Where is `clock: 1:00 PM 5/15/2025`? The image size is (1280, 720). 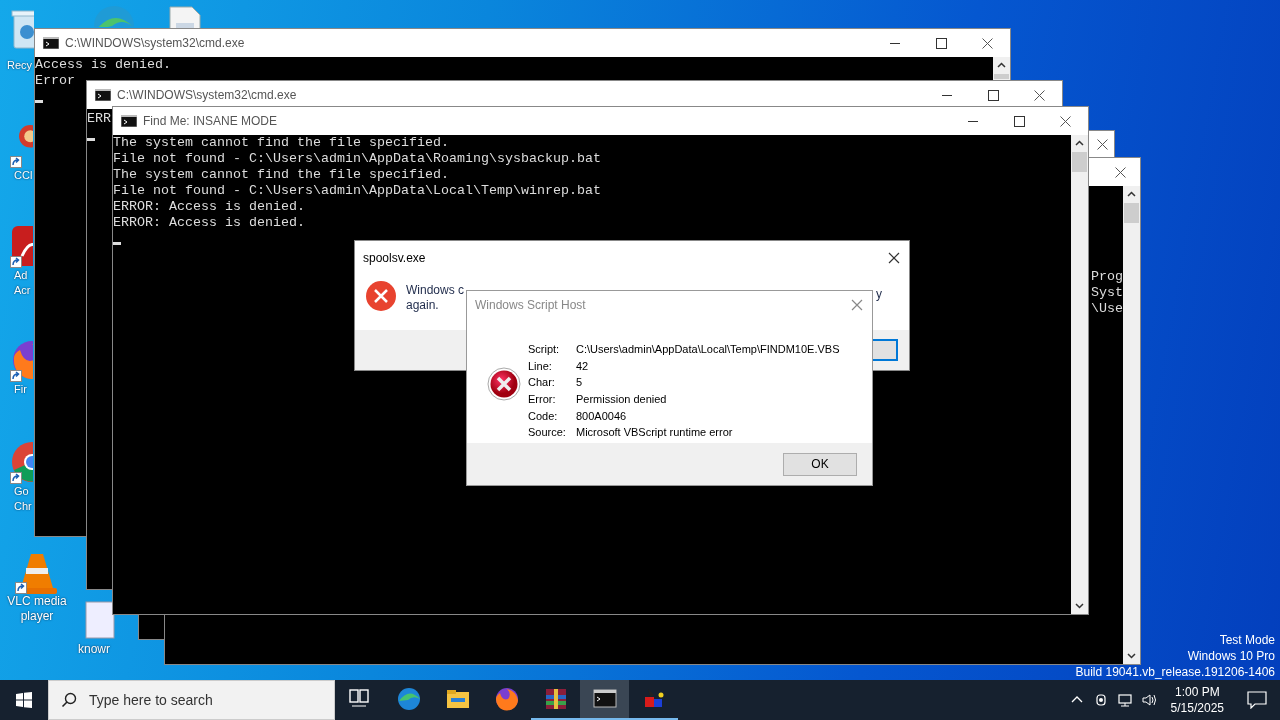
clock: 1:00 PM 5/15/2025 is located at coordinates (1197, 700).